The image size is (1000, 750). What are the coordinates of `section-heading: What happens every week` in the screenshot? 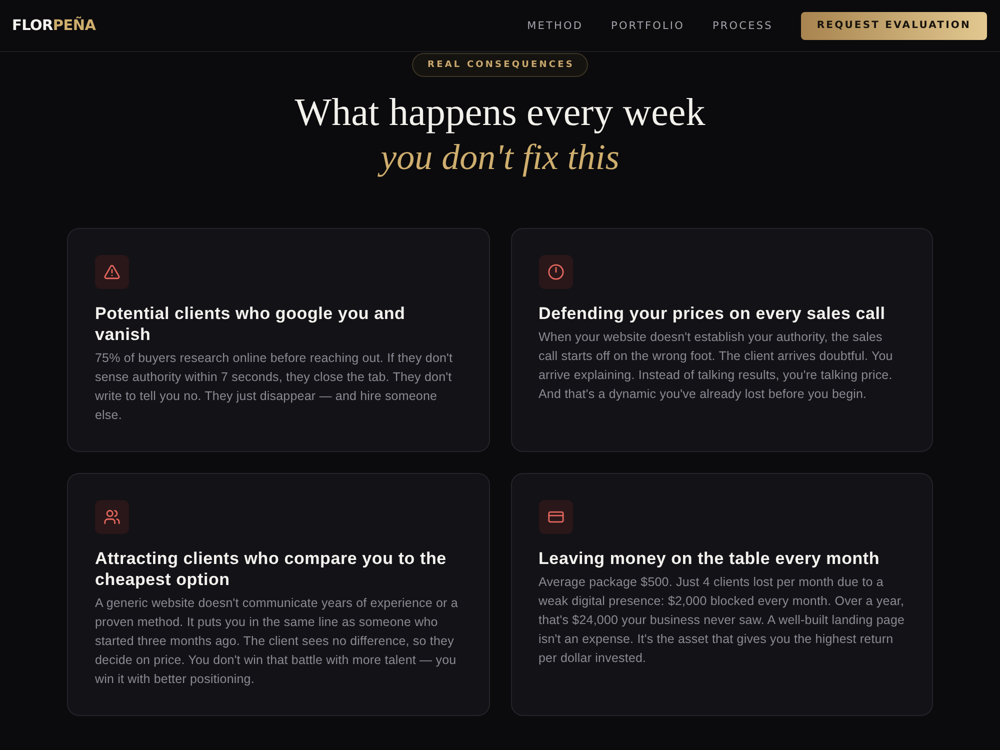 It's located at (500, 113).